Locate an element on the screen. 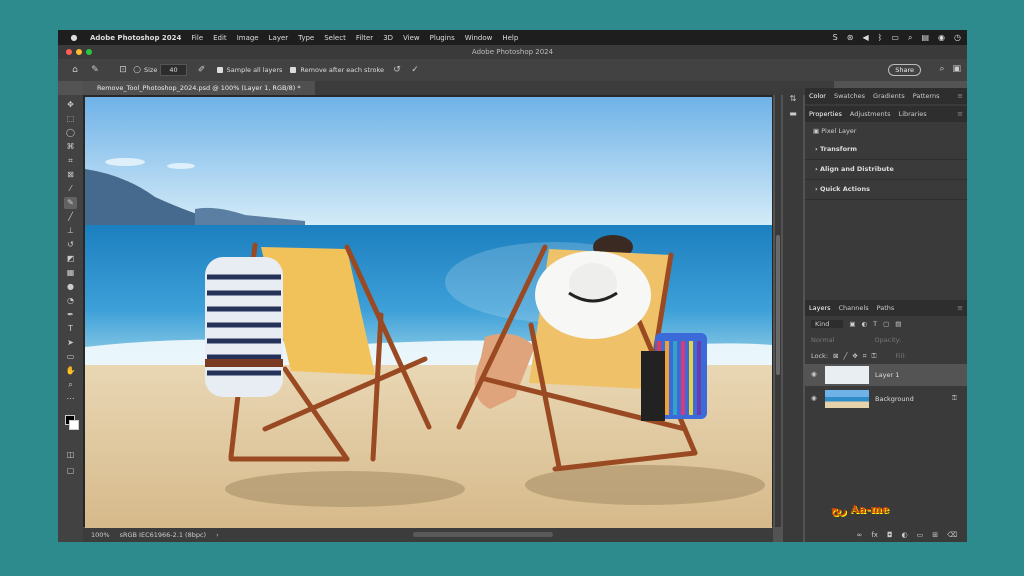 The image size is (1024, 576). size-input: 40 is located at coordinates (173, 70).